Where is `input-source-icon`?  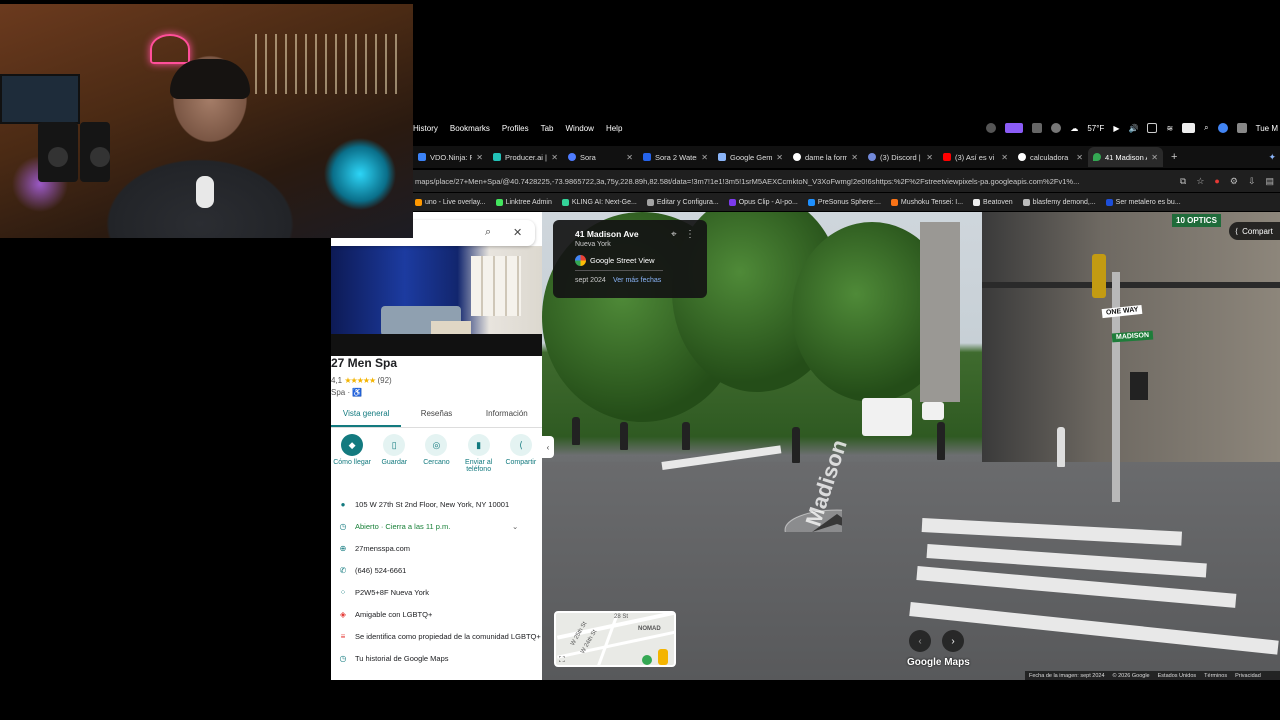
input-source-icon is located at coordinates (1189, 128).